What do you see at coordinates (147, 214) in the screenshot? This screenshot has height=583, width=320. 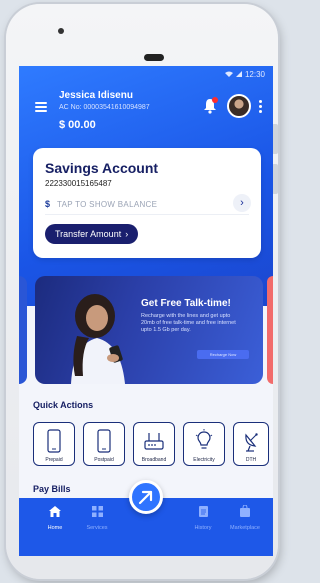 I see `divider` at bounding box center [147, 214].